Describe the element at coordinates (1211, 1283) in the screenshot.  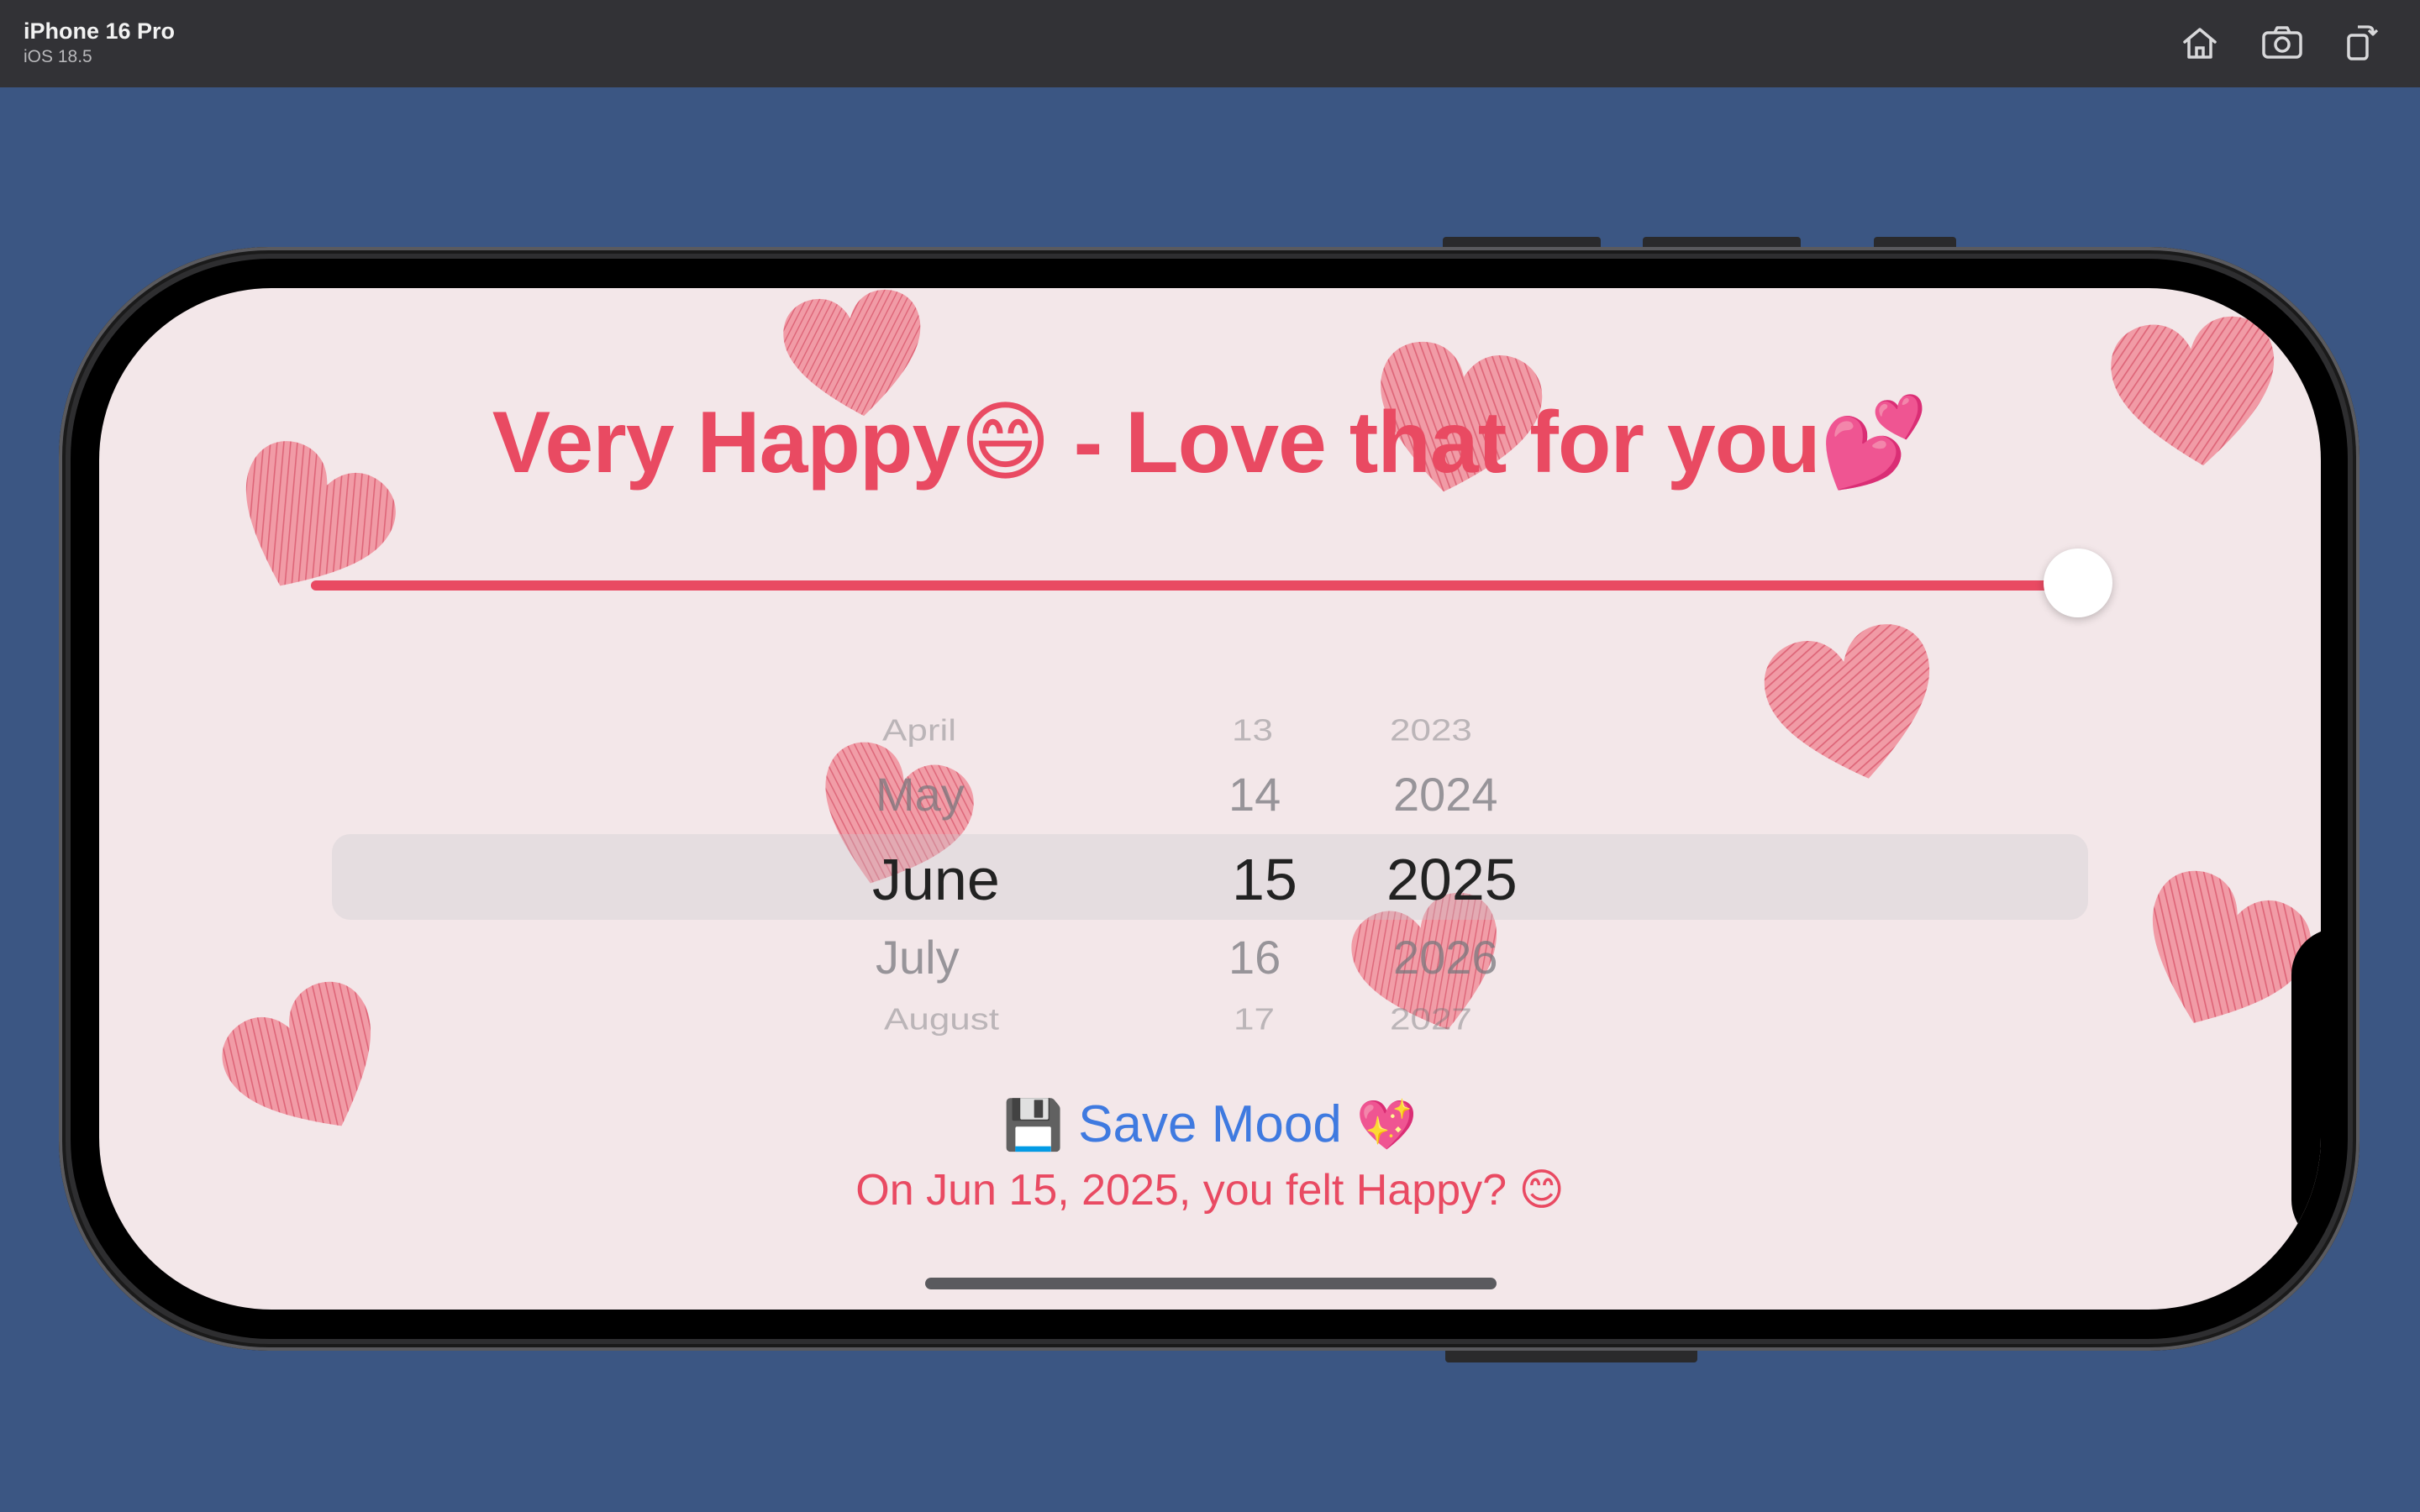
I see `home-indicator` at that location.